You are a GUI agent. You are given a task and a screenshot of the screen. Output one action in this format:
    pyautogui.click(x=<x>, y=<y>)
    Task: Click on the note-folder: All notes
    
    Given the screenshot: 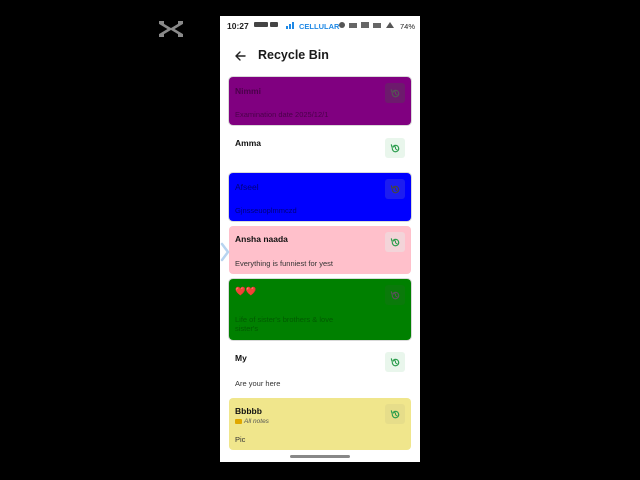 What is the action you would take?
    pyautogui.click(x=252, y=421)
    